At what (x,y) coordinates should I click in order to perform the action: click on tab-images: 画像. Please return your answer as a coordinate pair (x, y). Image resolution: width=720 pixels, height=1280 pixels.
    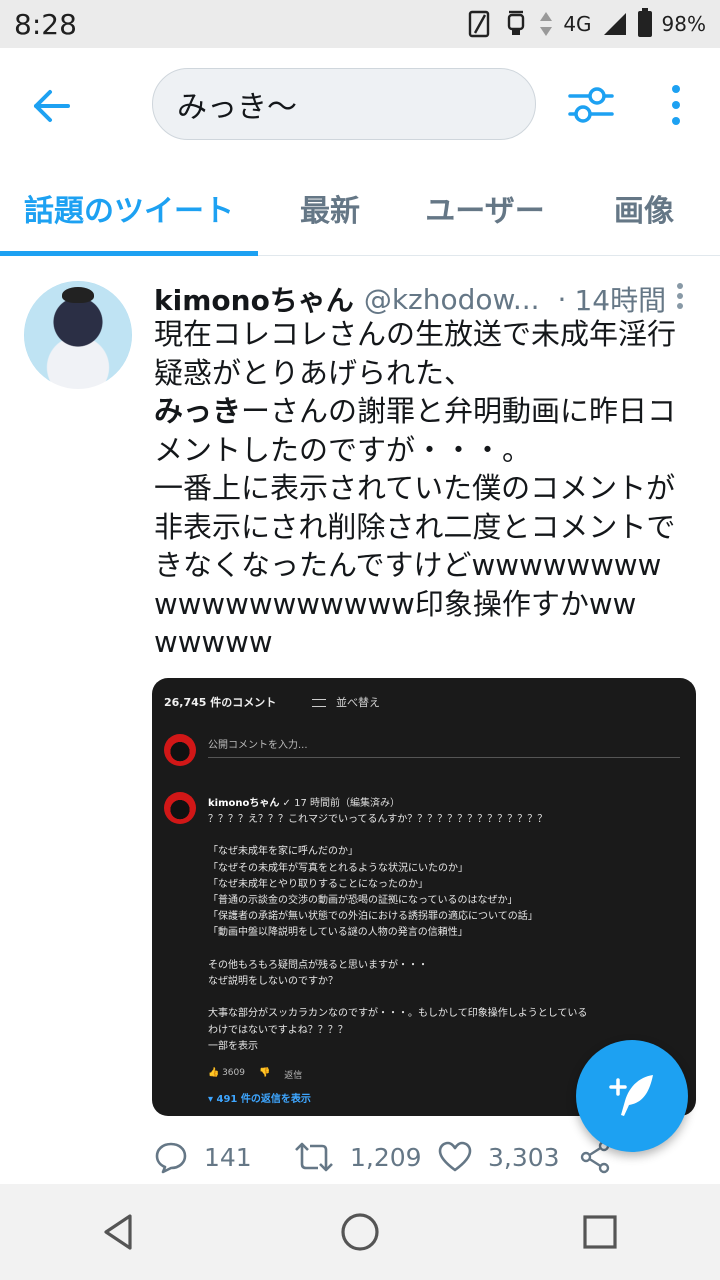
    Looking at the image, I should click on (644, 208).